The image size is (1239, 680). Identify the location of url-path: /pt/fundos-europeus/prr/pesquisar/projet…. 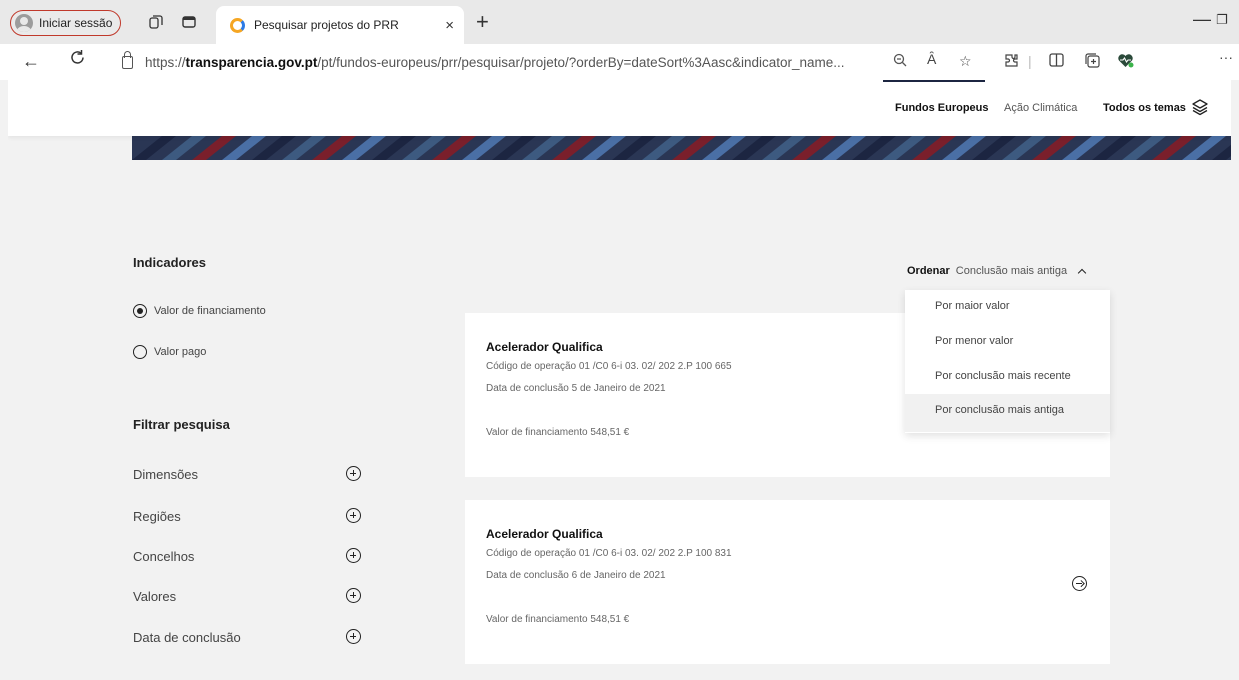
(581, 62).